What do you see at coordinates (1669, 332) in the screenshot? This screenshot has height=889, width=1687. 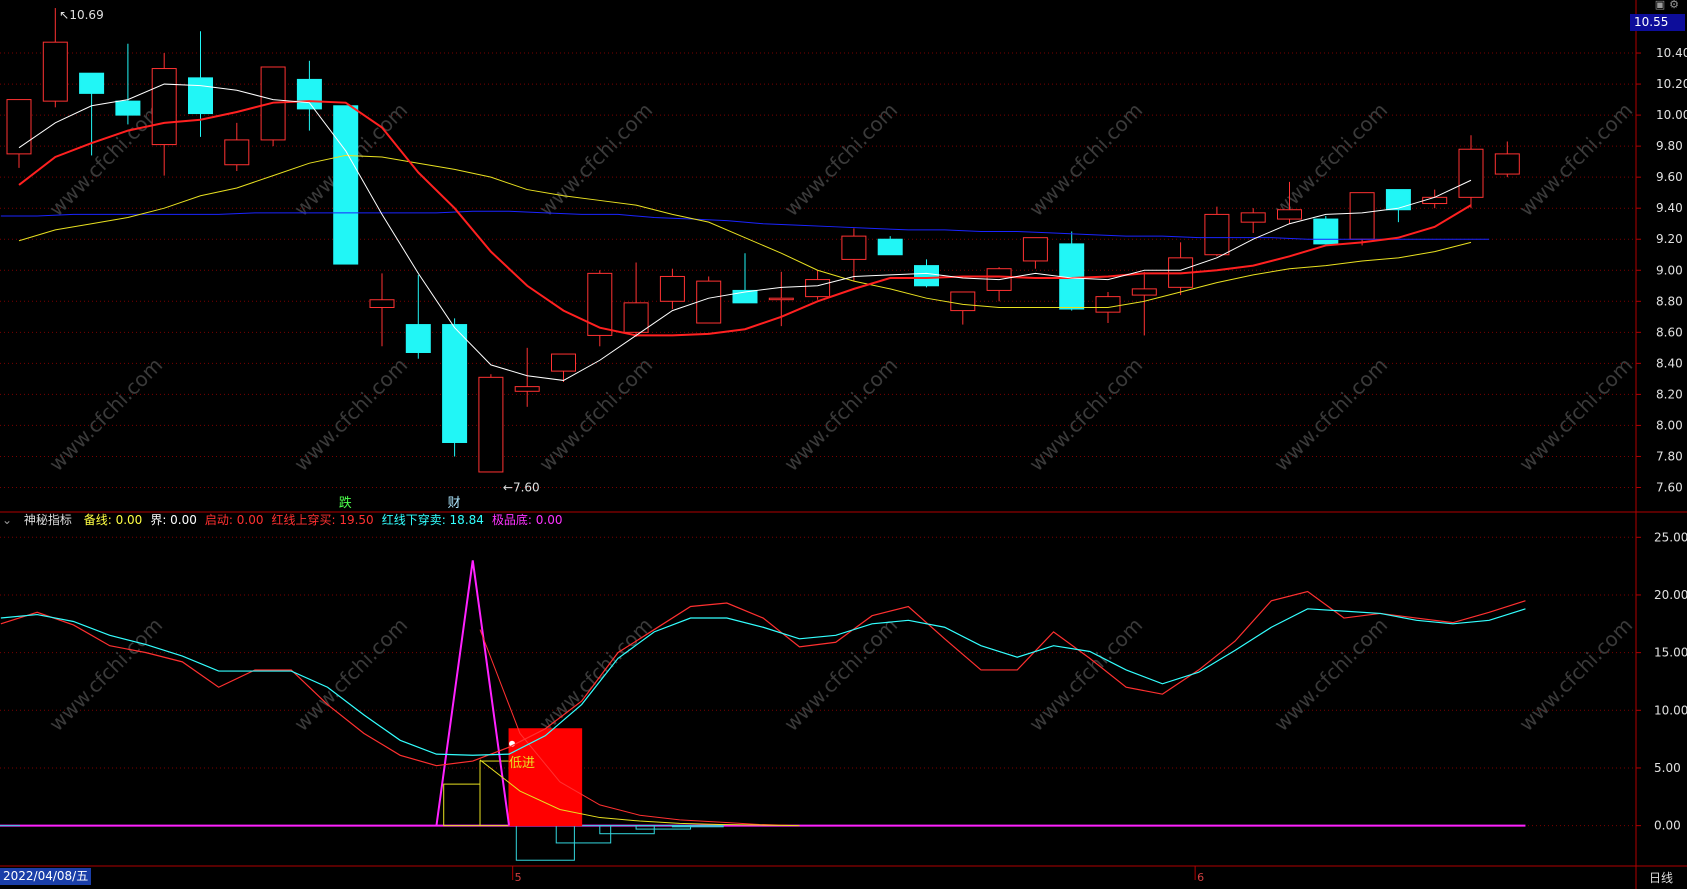 I see `main-tick-label-5: 8.60` at bounding box center [1669, 332].